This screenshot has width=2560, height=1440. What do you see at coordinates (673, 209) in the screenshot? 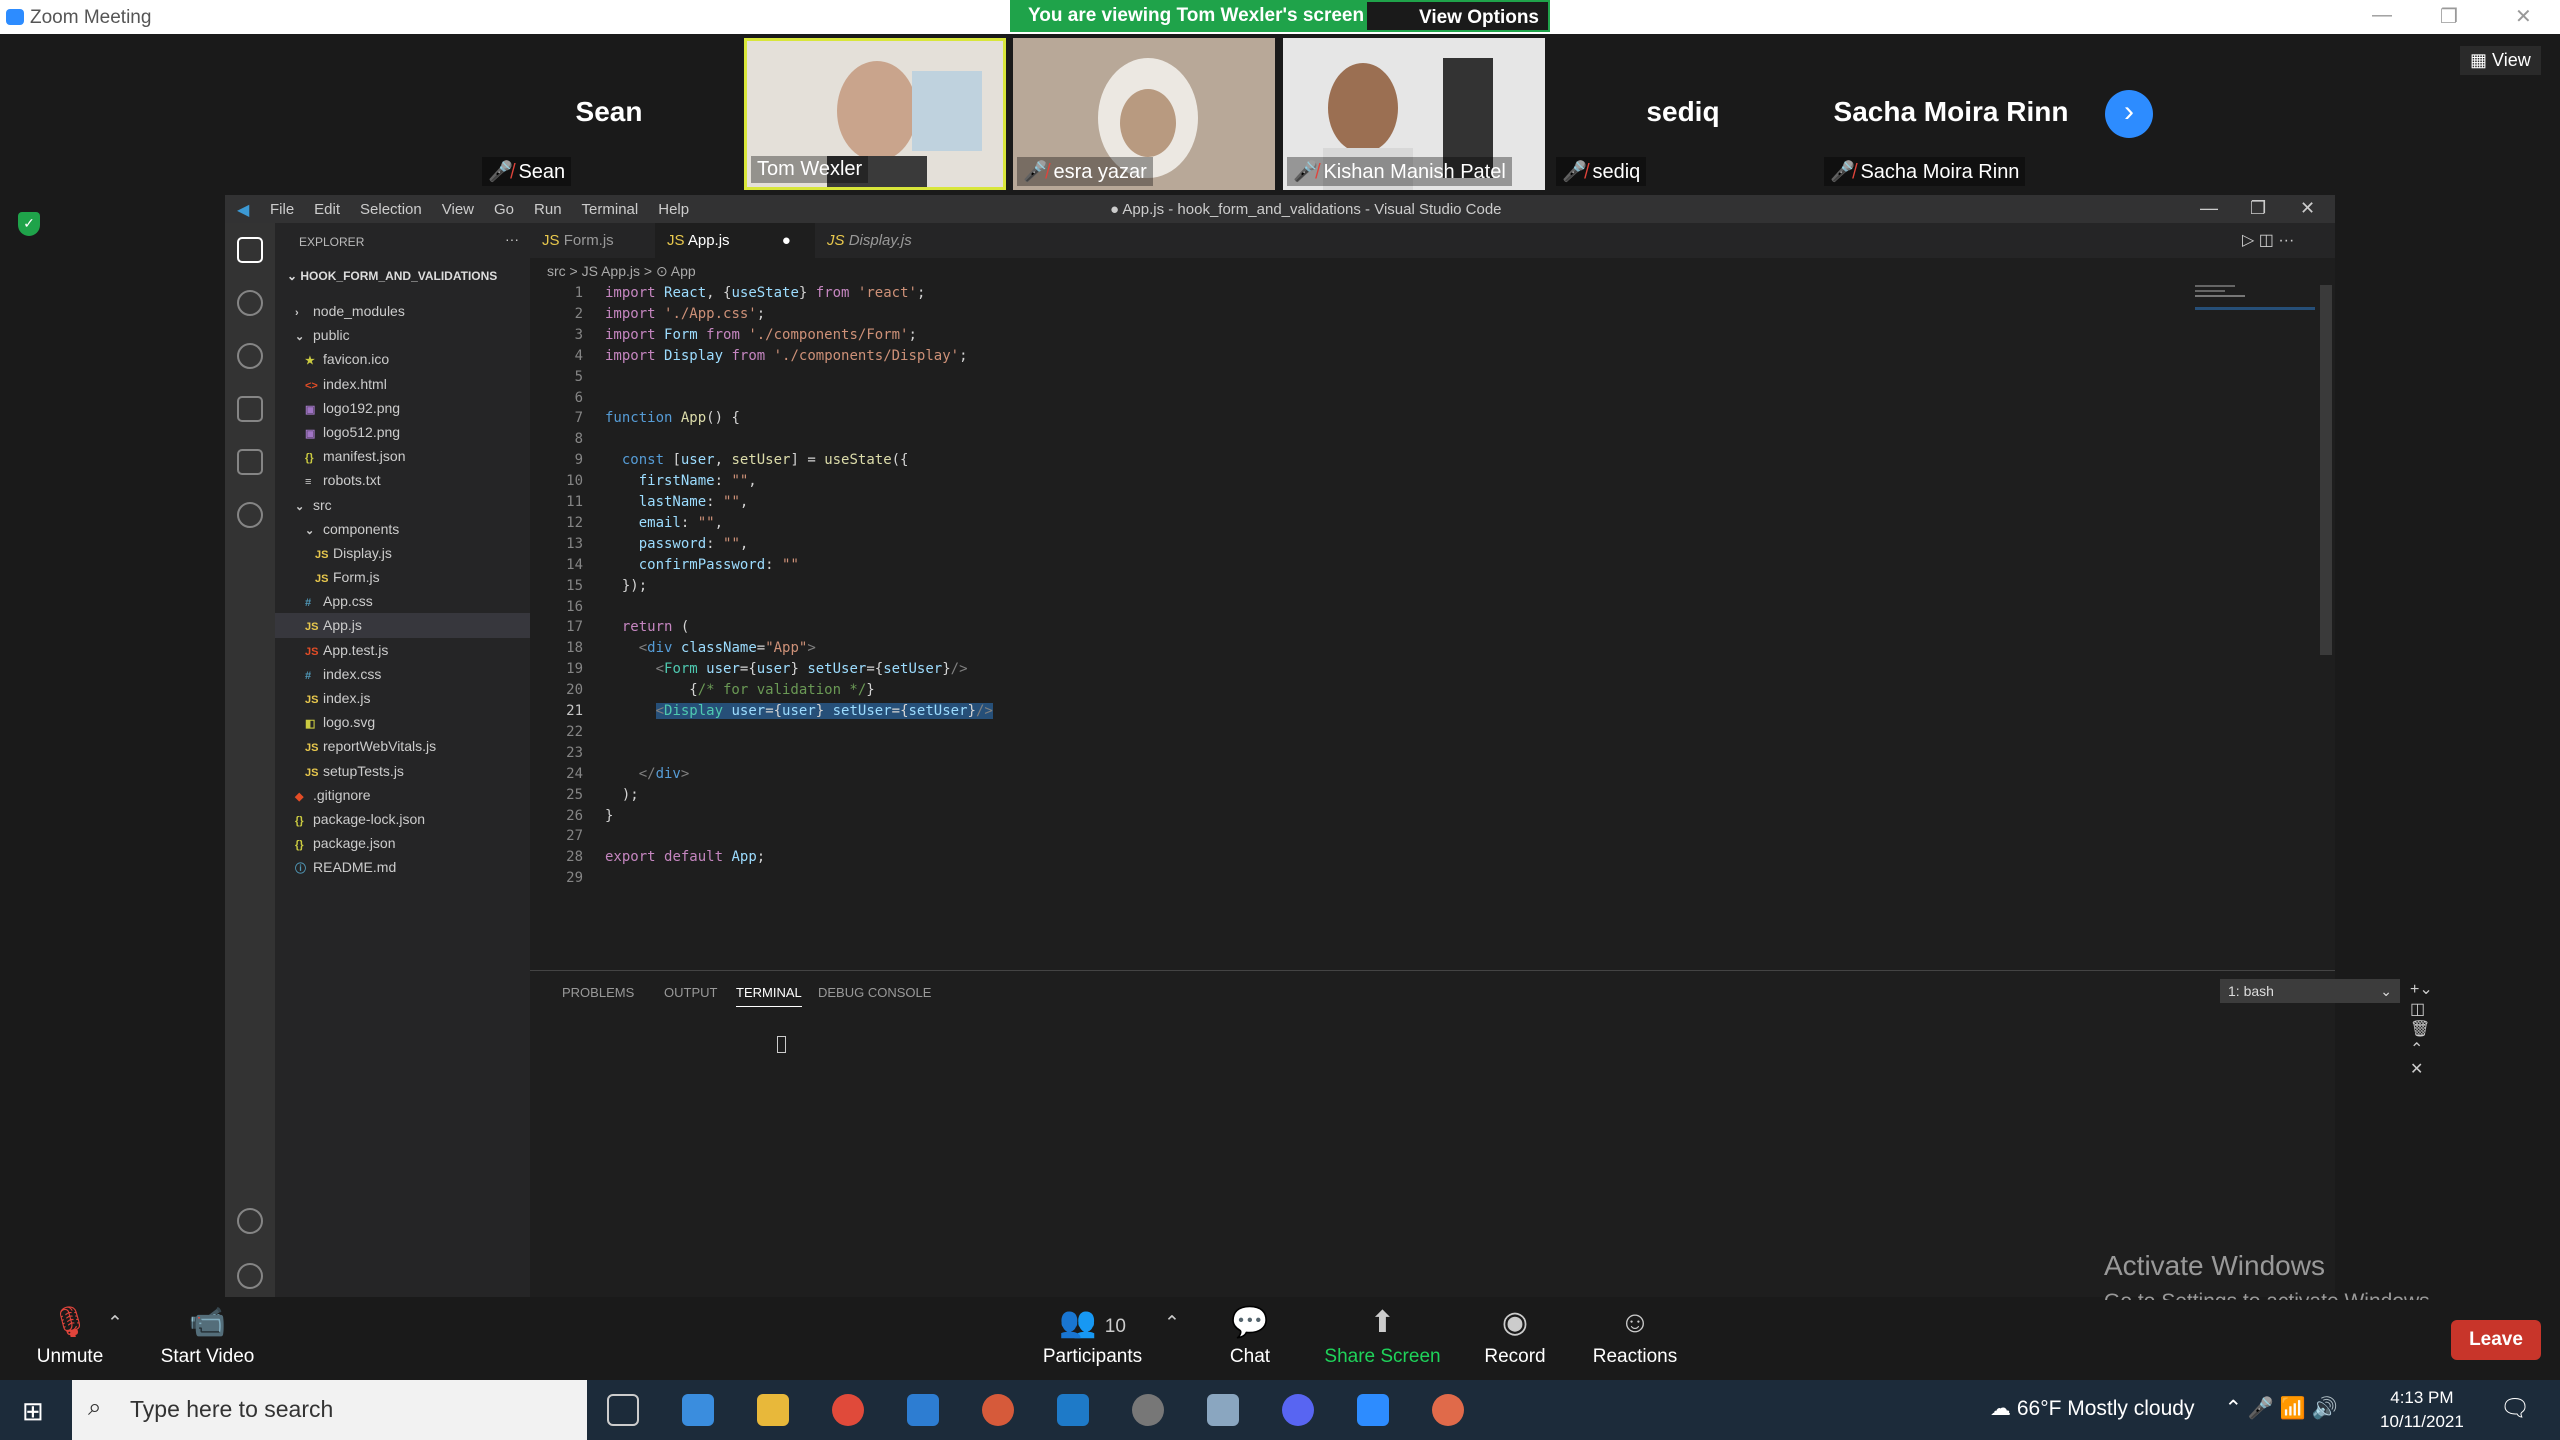
I see `menu-item-help: Help` at bounding box center [673, 209].